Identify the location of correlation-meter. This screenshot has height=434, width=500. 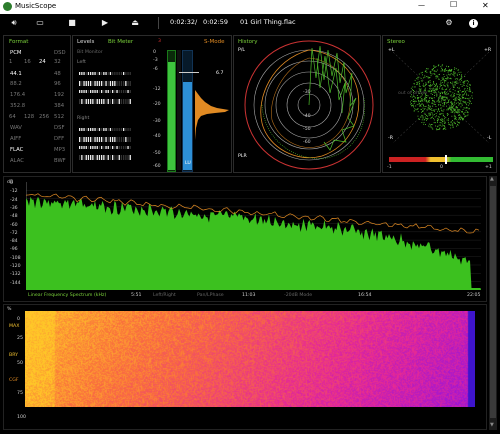
(441, 159).